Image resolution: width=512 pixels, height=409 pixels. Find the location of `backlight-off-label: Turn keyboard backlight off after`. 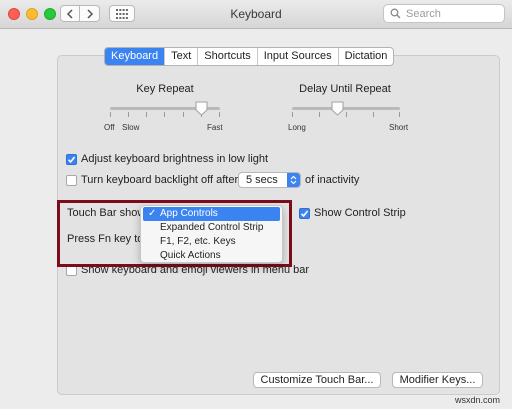

backlight-off-label: Turn keyboard backlight off after is located at coordinates (160, 180).